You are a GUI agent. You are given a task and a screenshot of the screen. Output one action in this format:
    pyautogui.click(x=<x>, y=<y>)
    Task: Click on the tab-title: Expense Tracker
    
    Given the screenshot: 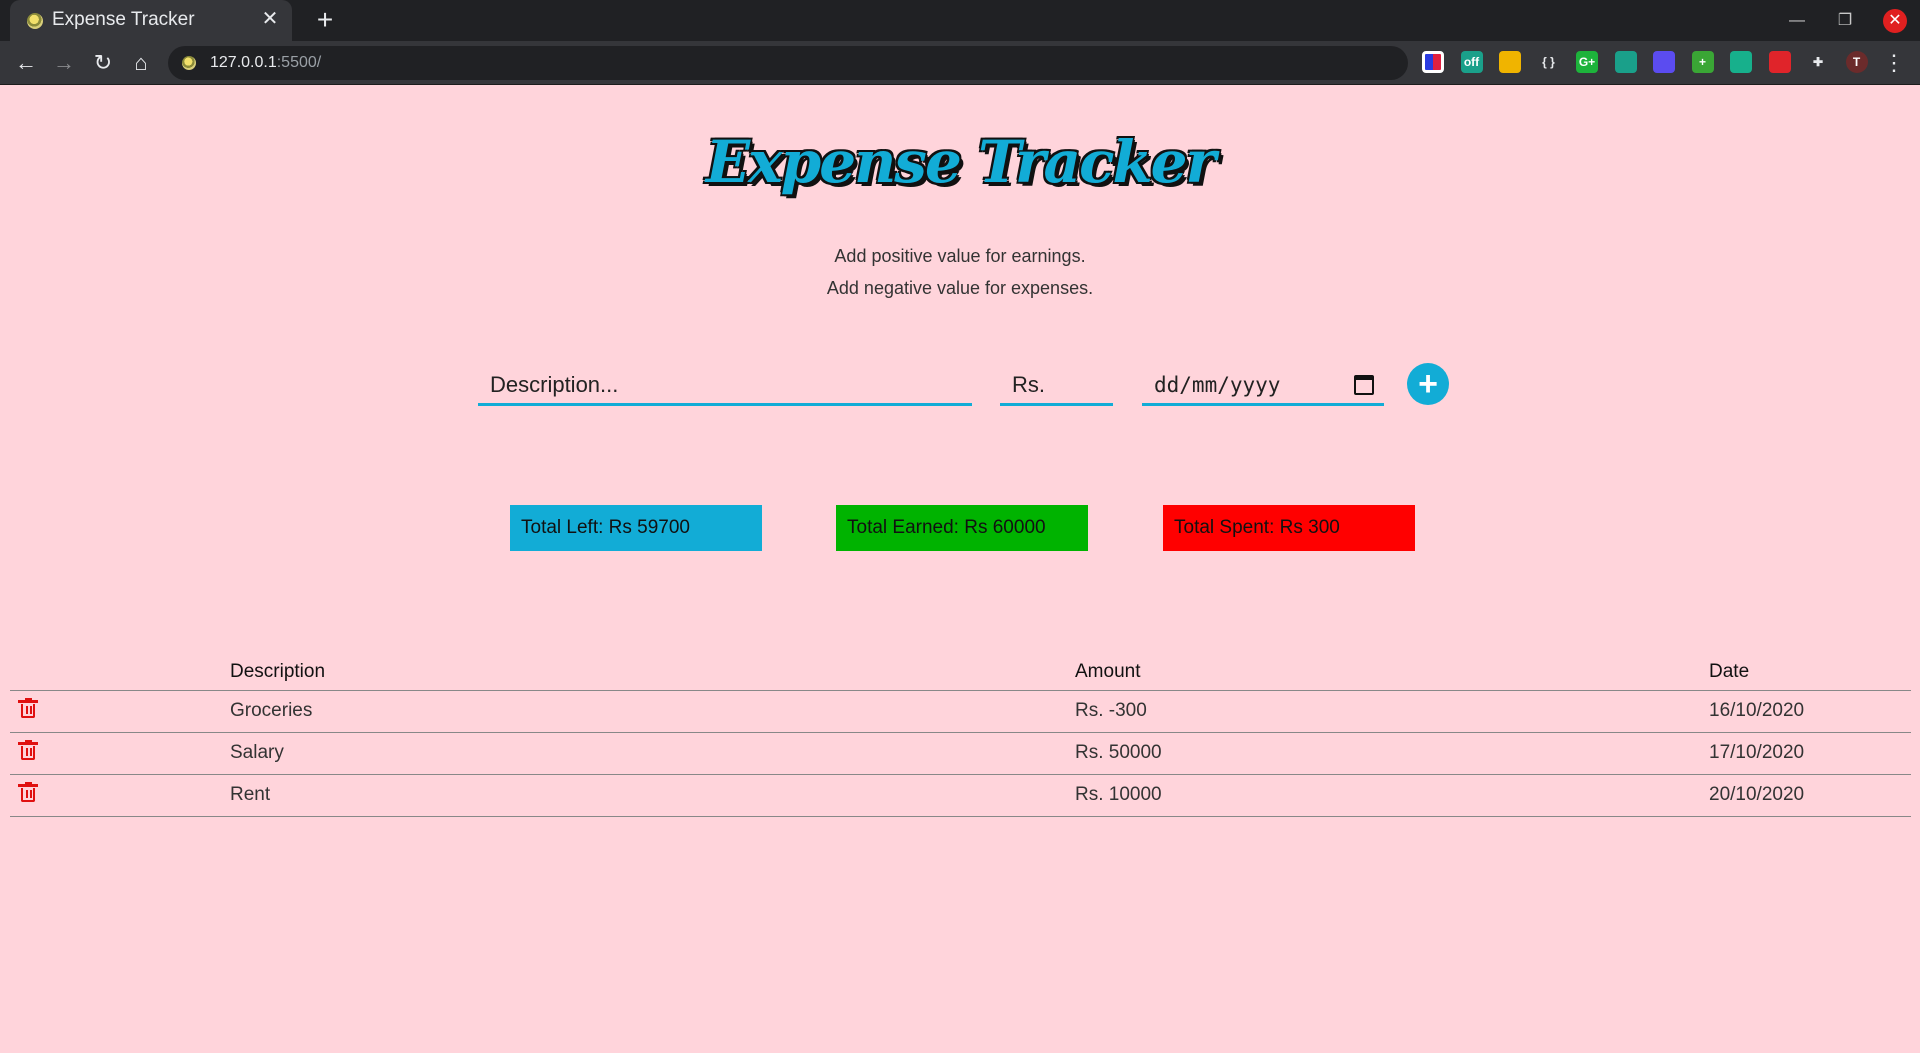 What is the action you would take?
    pyautogui.click(x=123, y=19)
    